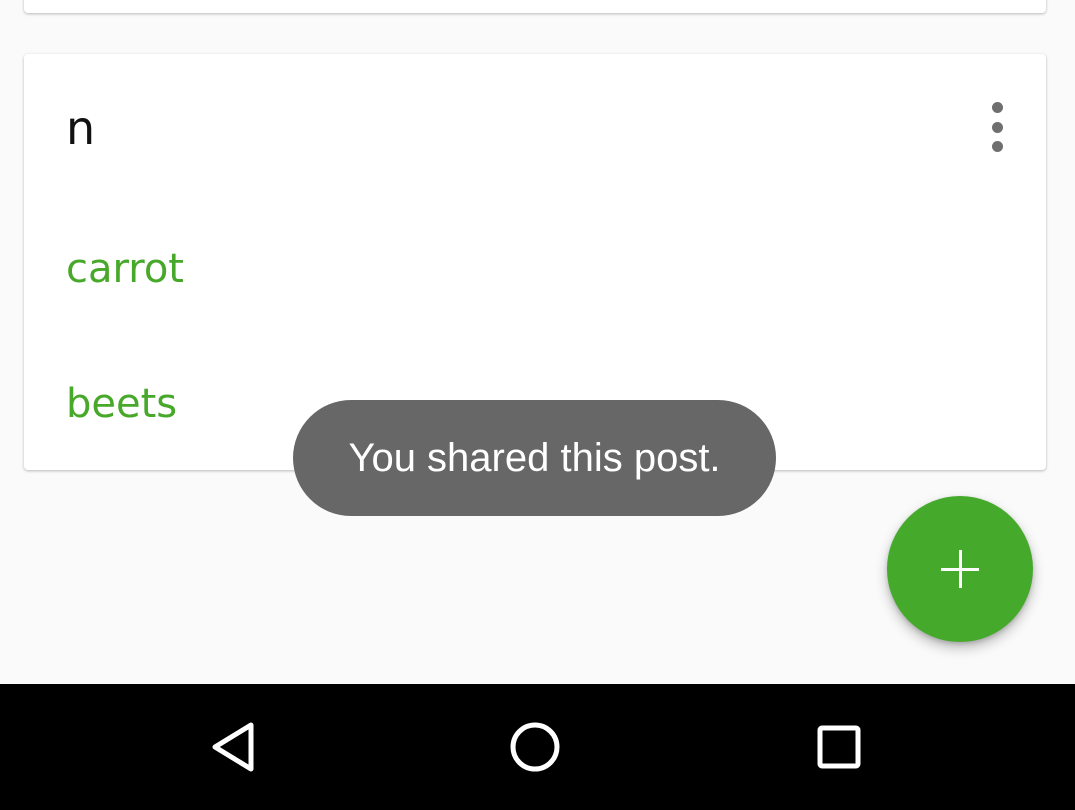 This screenshot has height=810, width=1075. I want to click on plus-icon, so click(960, 569).